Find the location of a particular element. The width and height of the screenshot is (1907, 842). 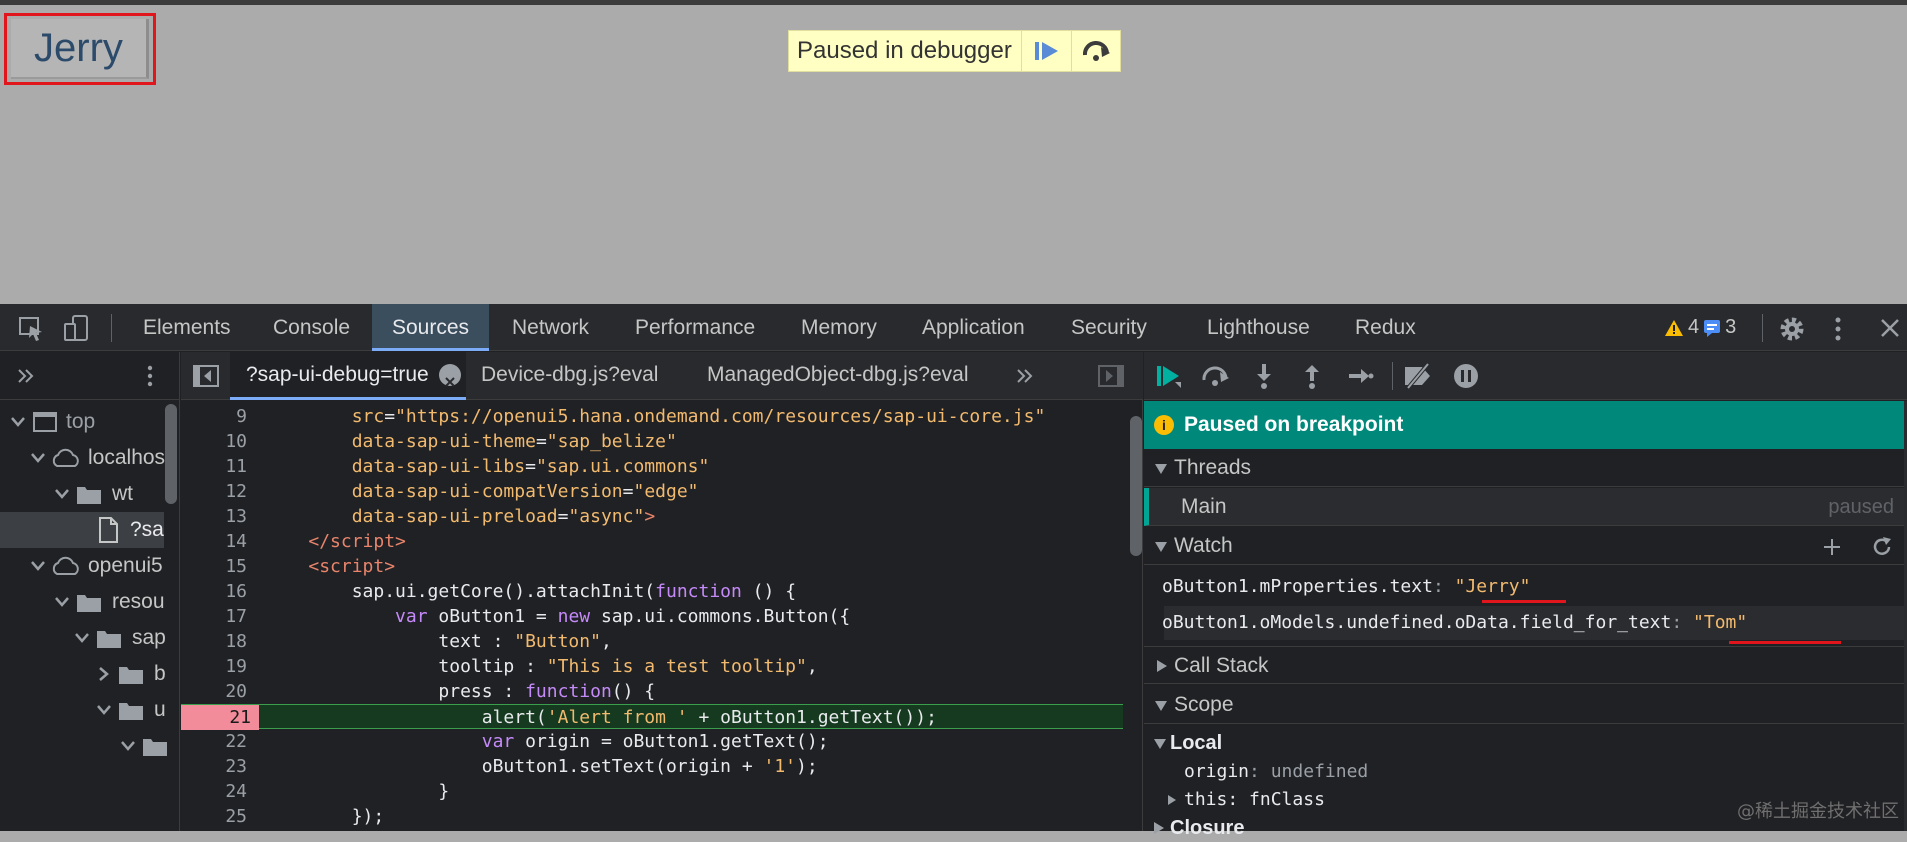

tab-sources: Sources is located at coordinates (431, 327).